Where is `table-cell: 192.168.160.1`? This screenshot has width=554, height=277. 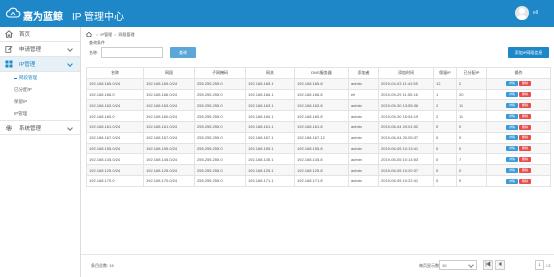
table-cell: 192.168.160.1 is located at coordinates (270, 116).